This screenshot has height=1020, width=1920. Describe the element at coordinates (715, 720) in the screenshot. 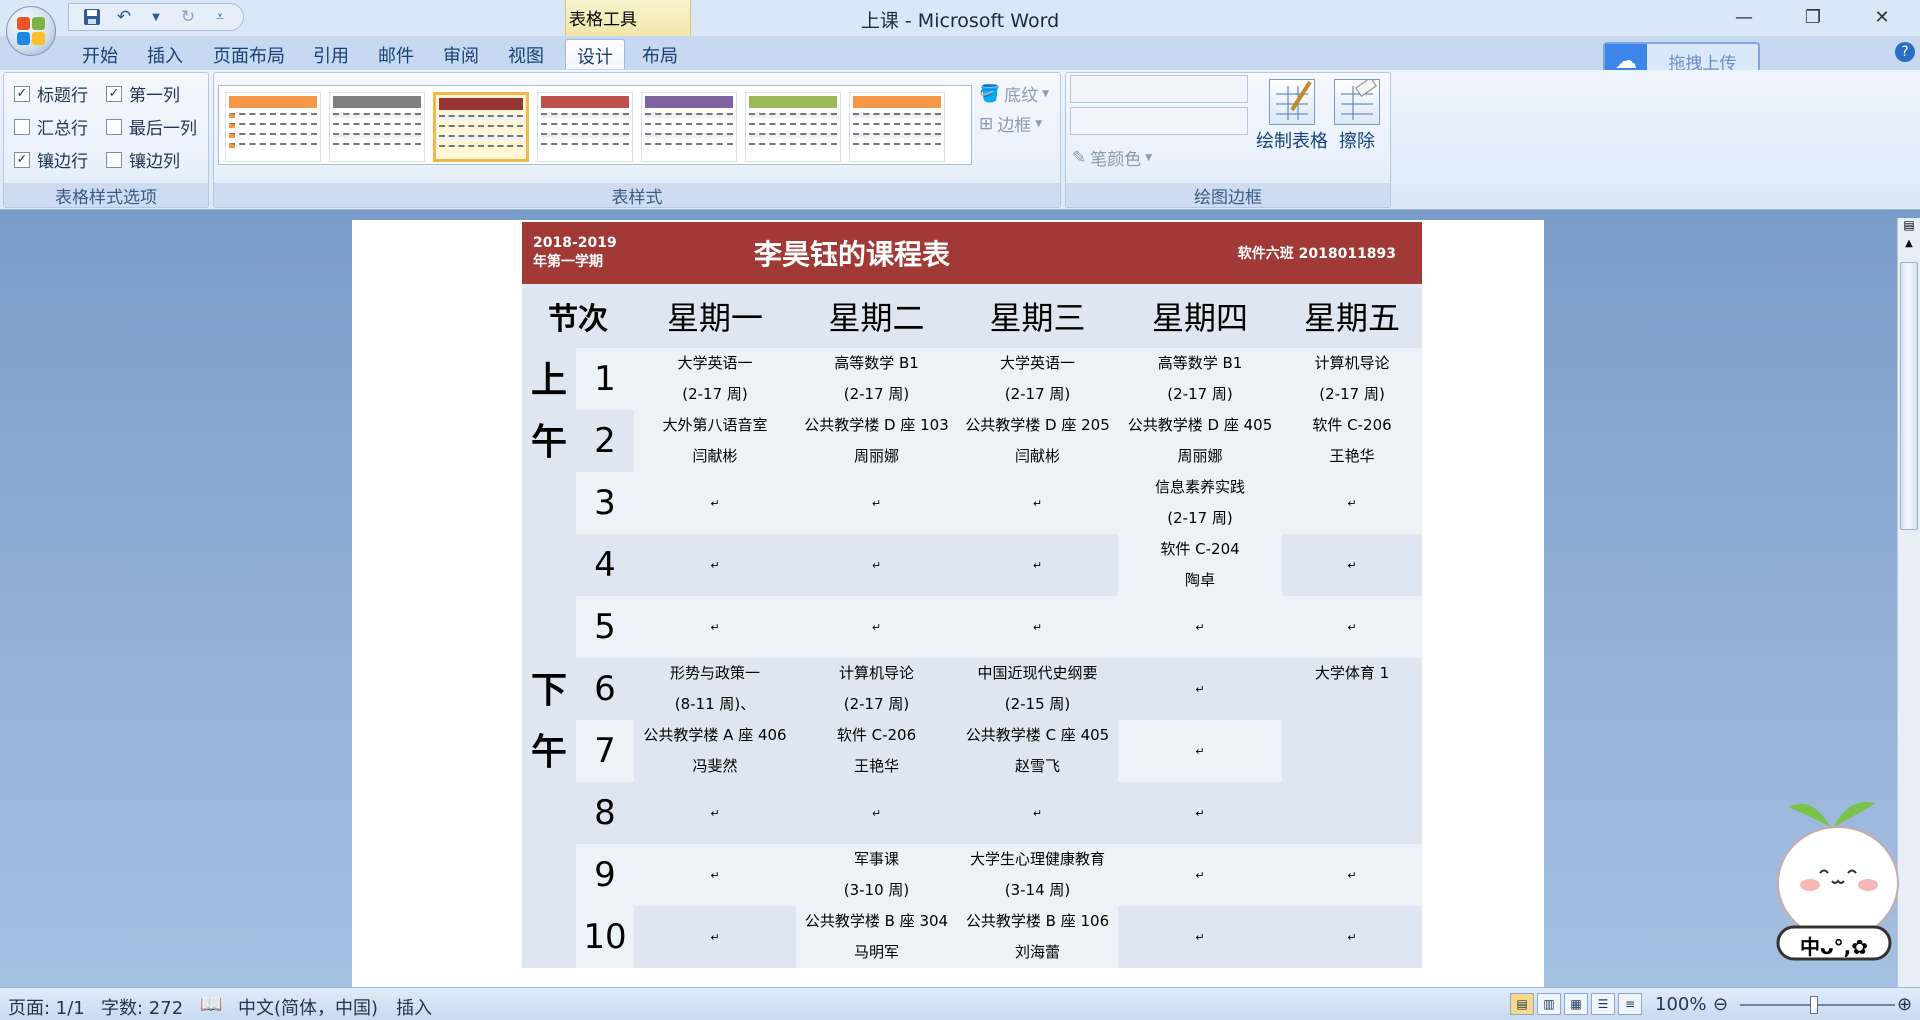

I see `course-cell: 形势与政策一 (8-11 周)、 公共教学楼 A 座 406 冯斐然` at that location.